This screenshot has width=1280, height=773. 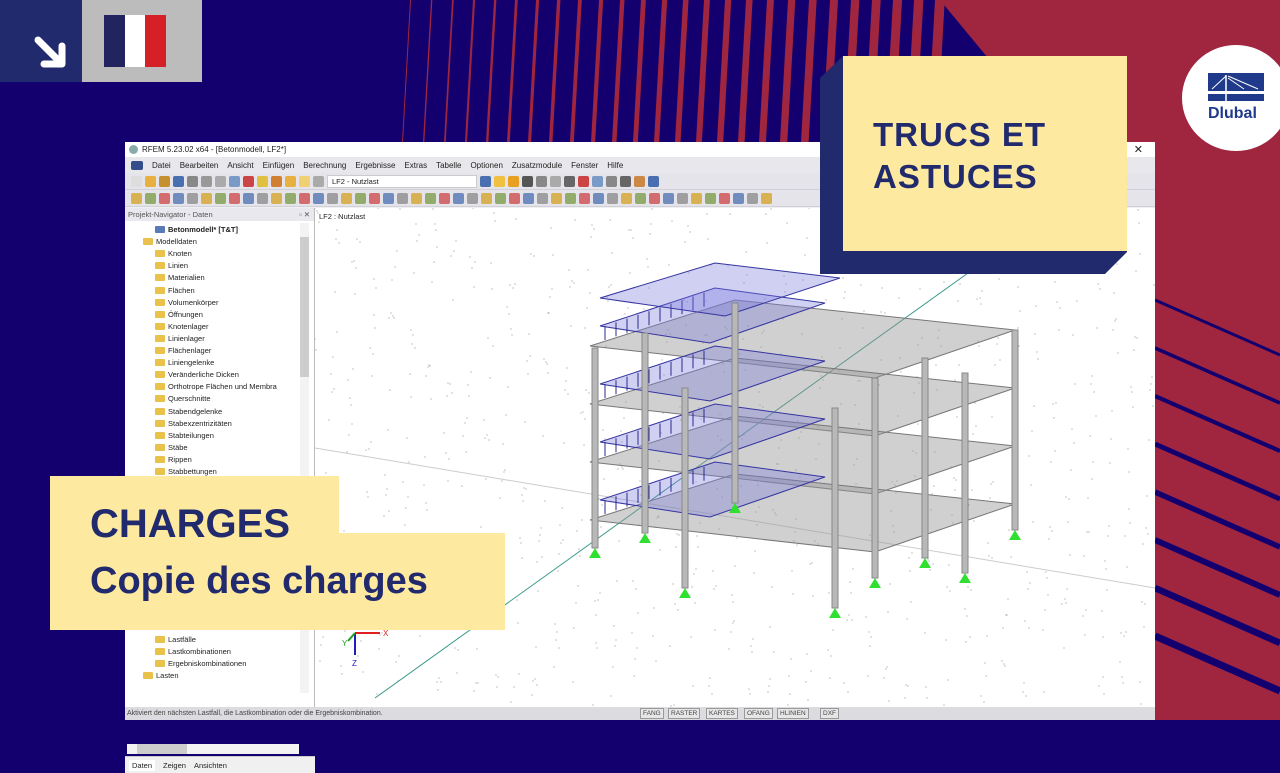 I want to click on tree-item: Lasten, so click(x=161, y=675).